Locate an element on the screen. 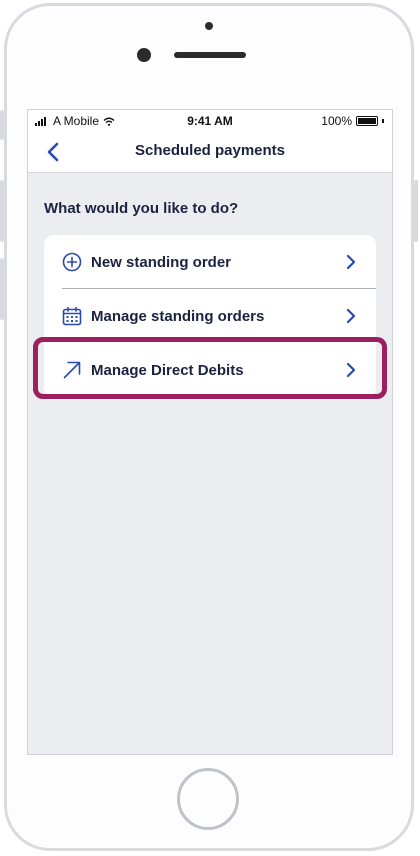  page-title: Scheduled payments is located at coordinates (210, 150).